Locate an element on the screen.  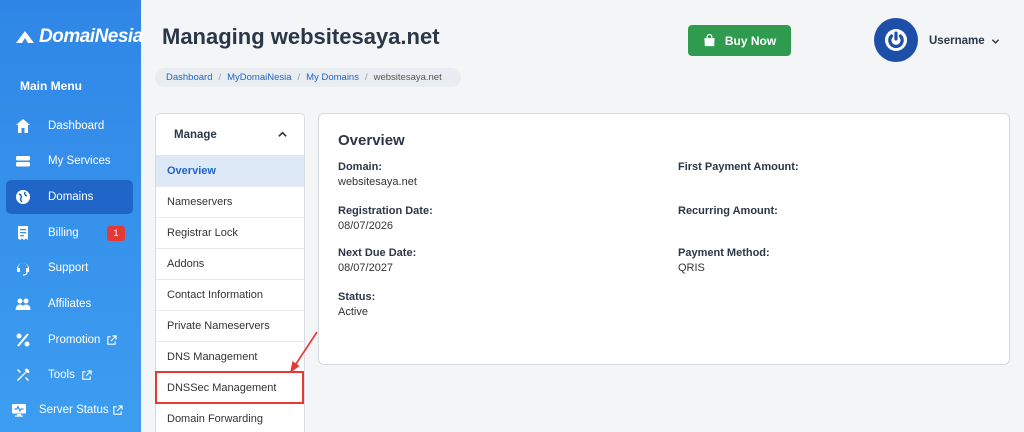
breadcrumb-my-domains: My Domains is located at coordinates (332, 77).